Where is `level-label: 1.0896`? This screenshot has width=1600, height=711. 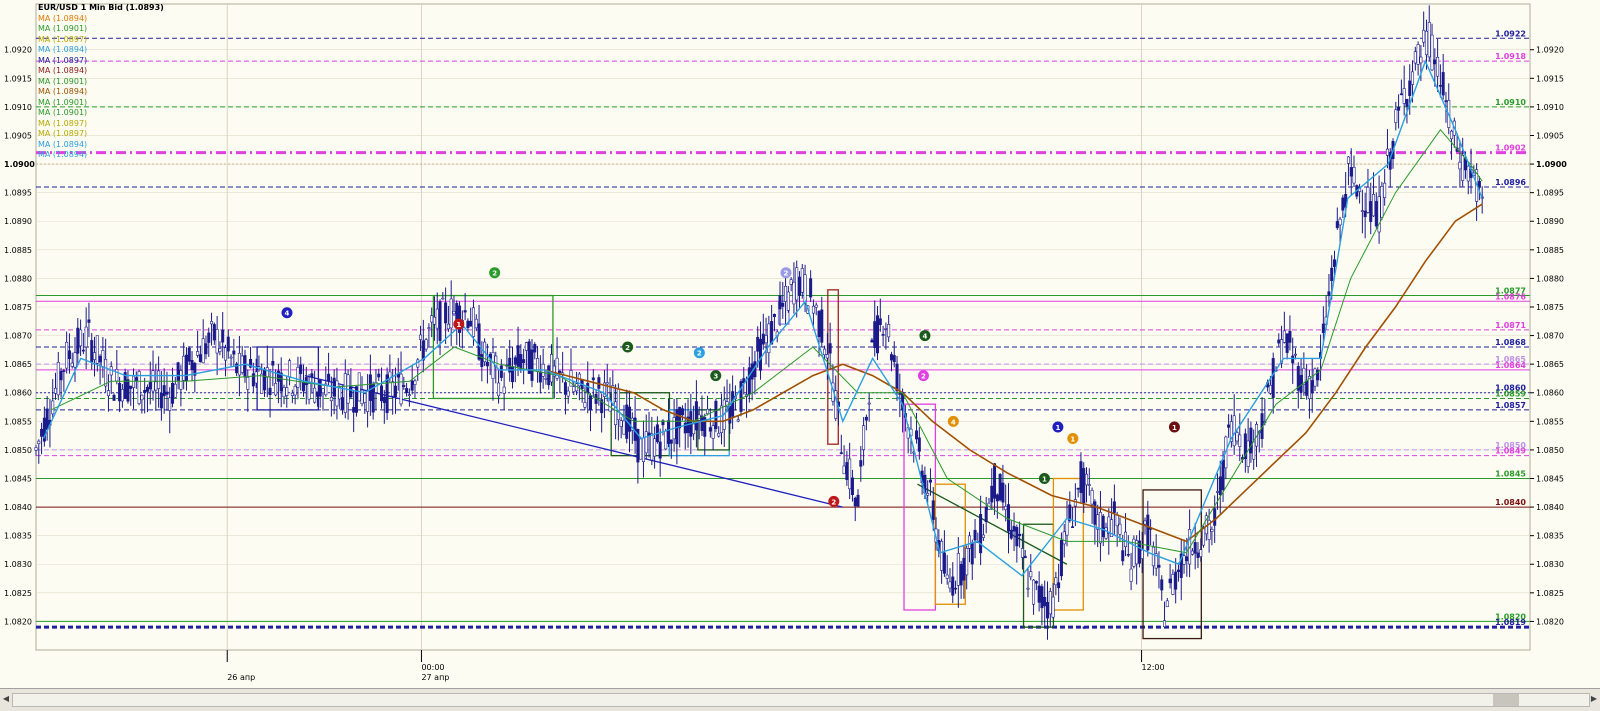
level-label: 1.0896 is located at coordinates (1510, 182).